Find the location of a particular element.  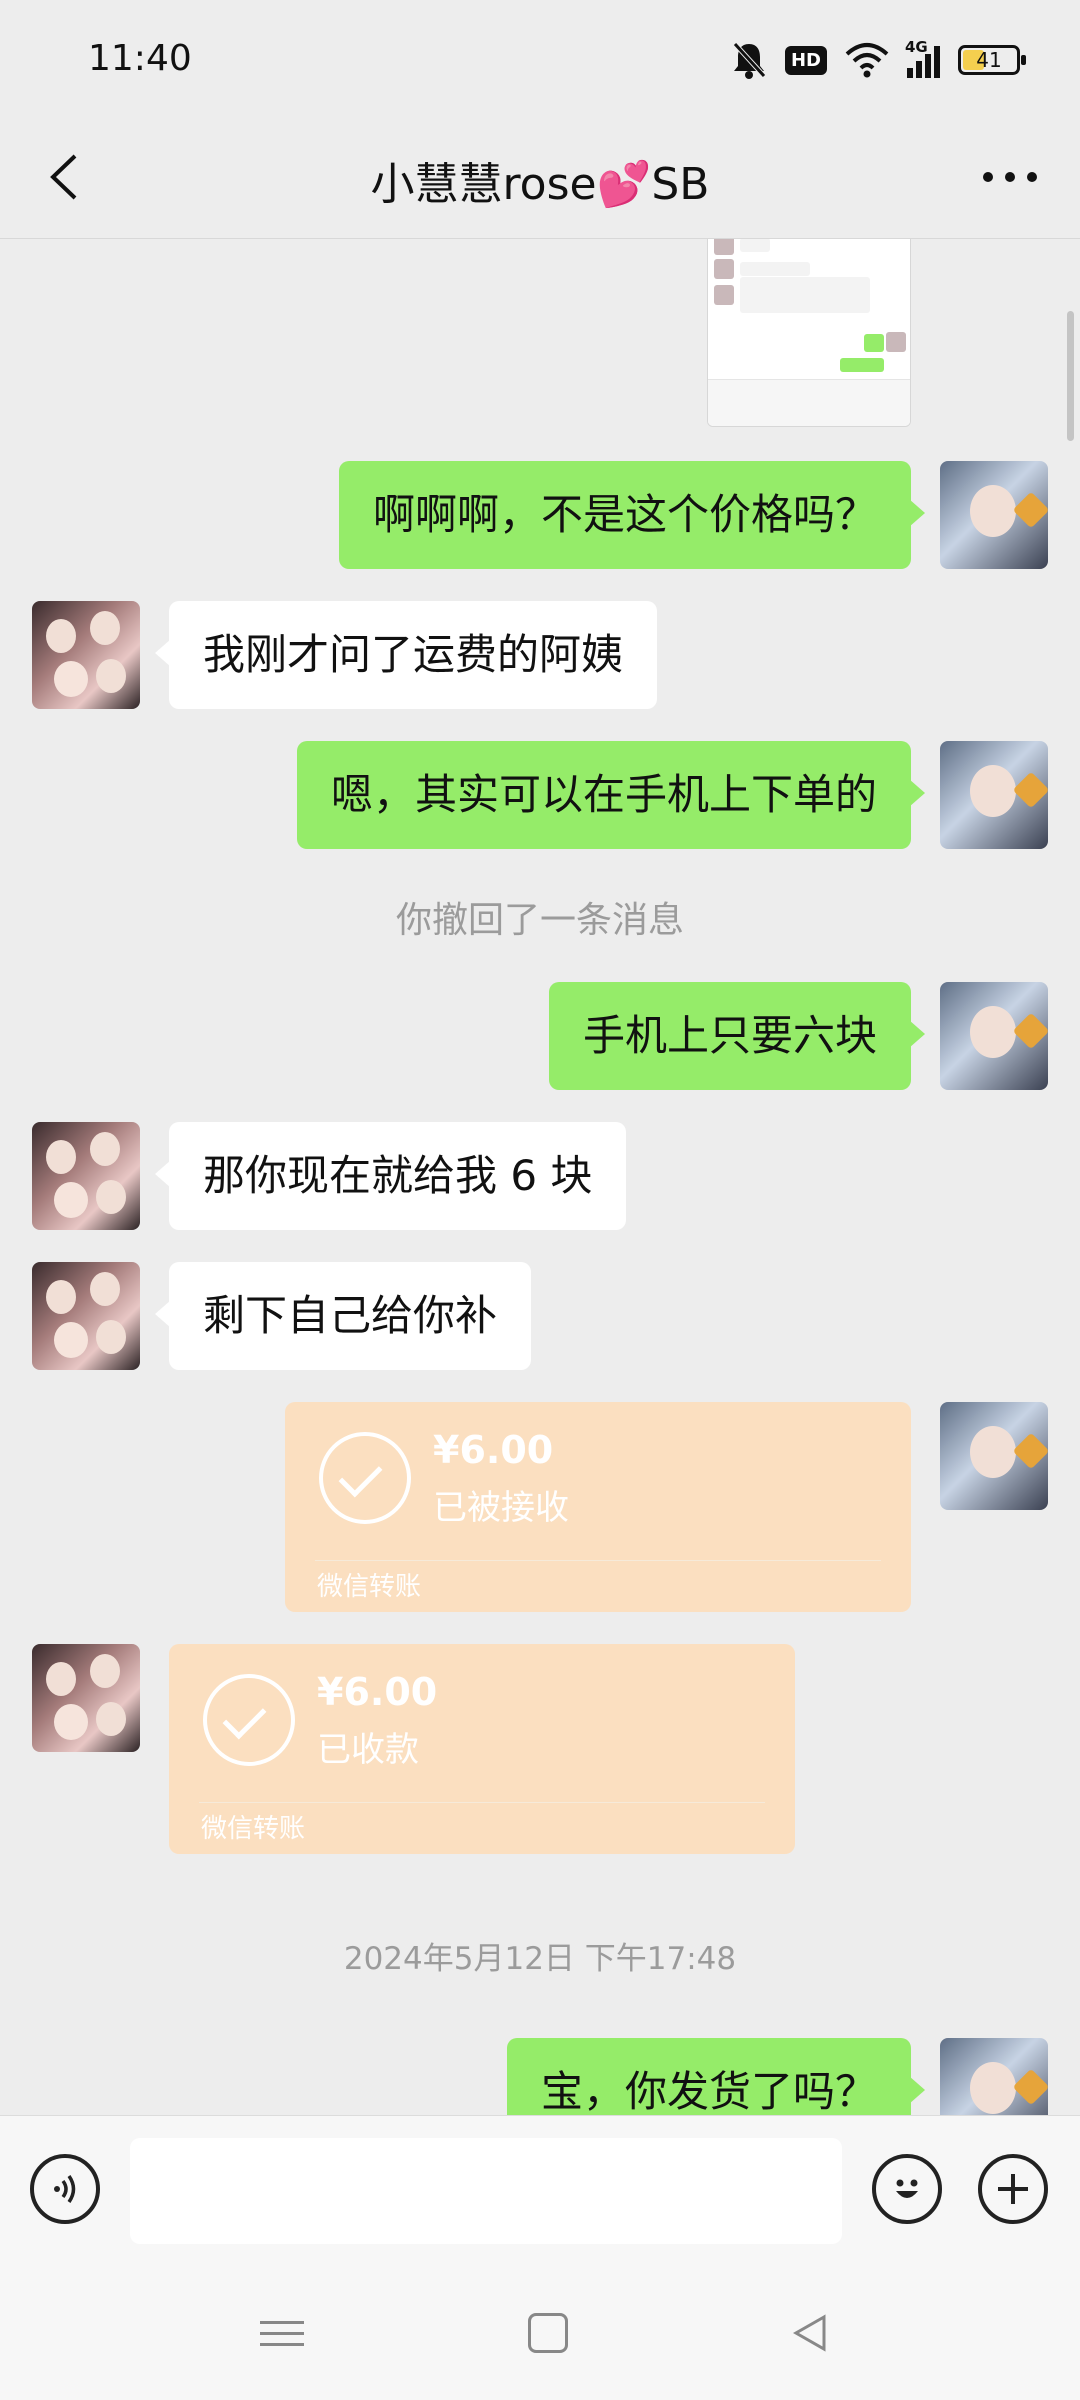

message-bubble-self: 啊啊啊，不是这个价格吗？ is located at coordinates (632, 515).